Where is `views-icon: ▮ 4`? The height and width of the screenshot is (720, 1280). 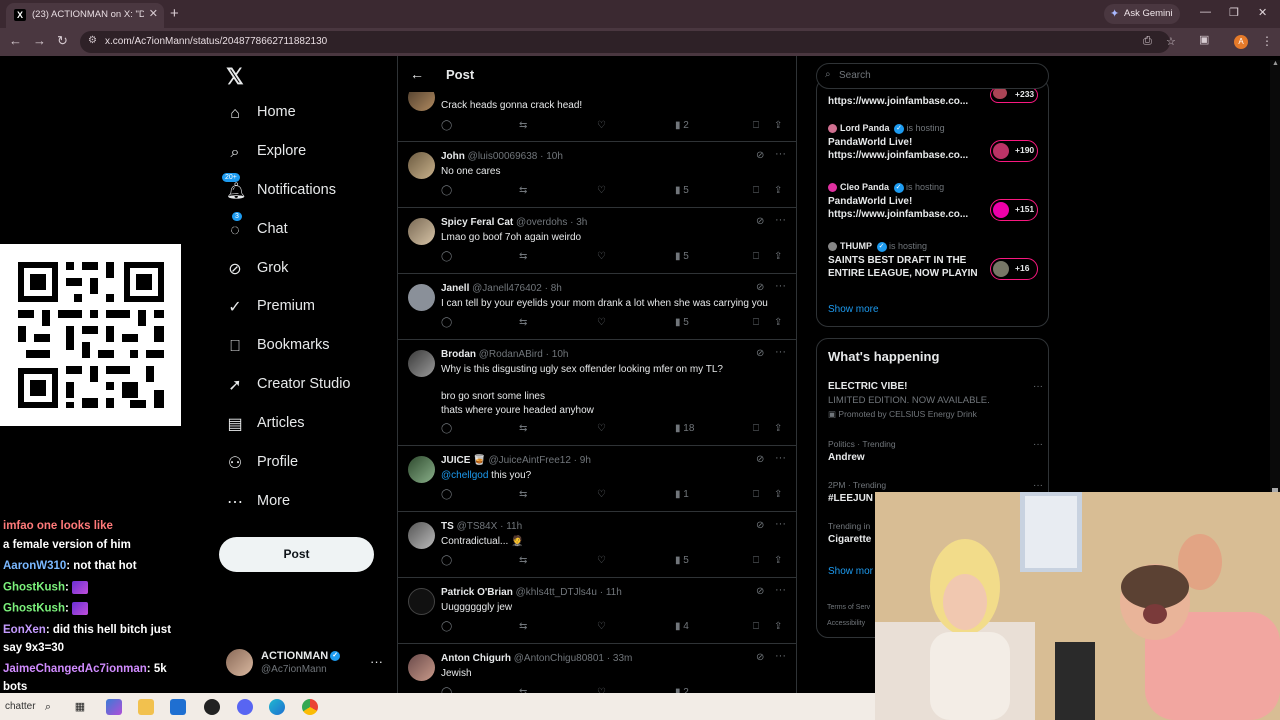 views-icon: ▮ 4 is located at coordinates (682, 626).